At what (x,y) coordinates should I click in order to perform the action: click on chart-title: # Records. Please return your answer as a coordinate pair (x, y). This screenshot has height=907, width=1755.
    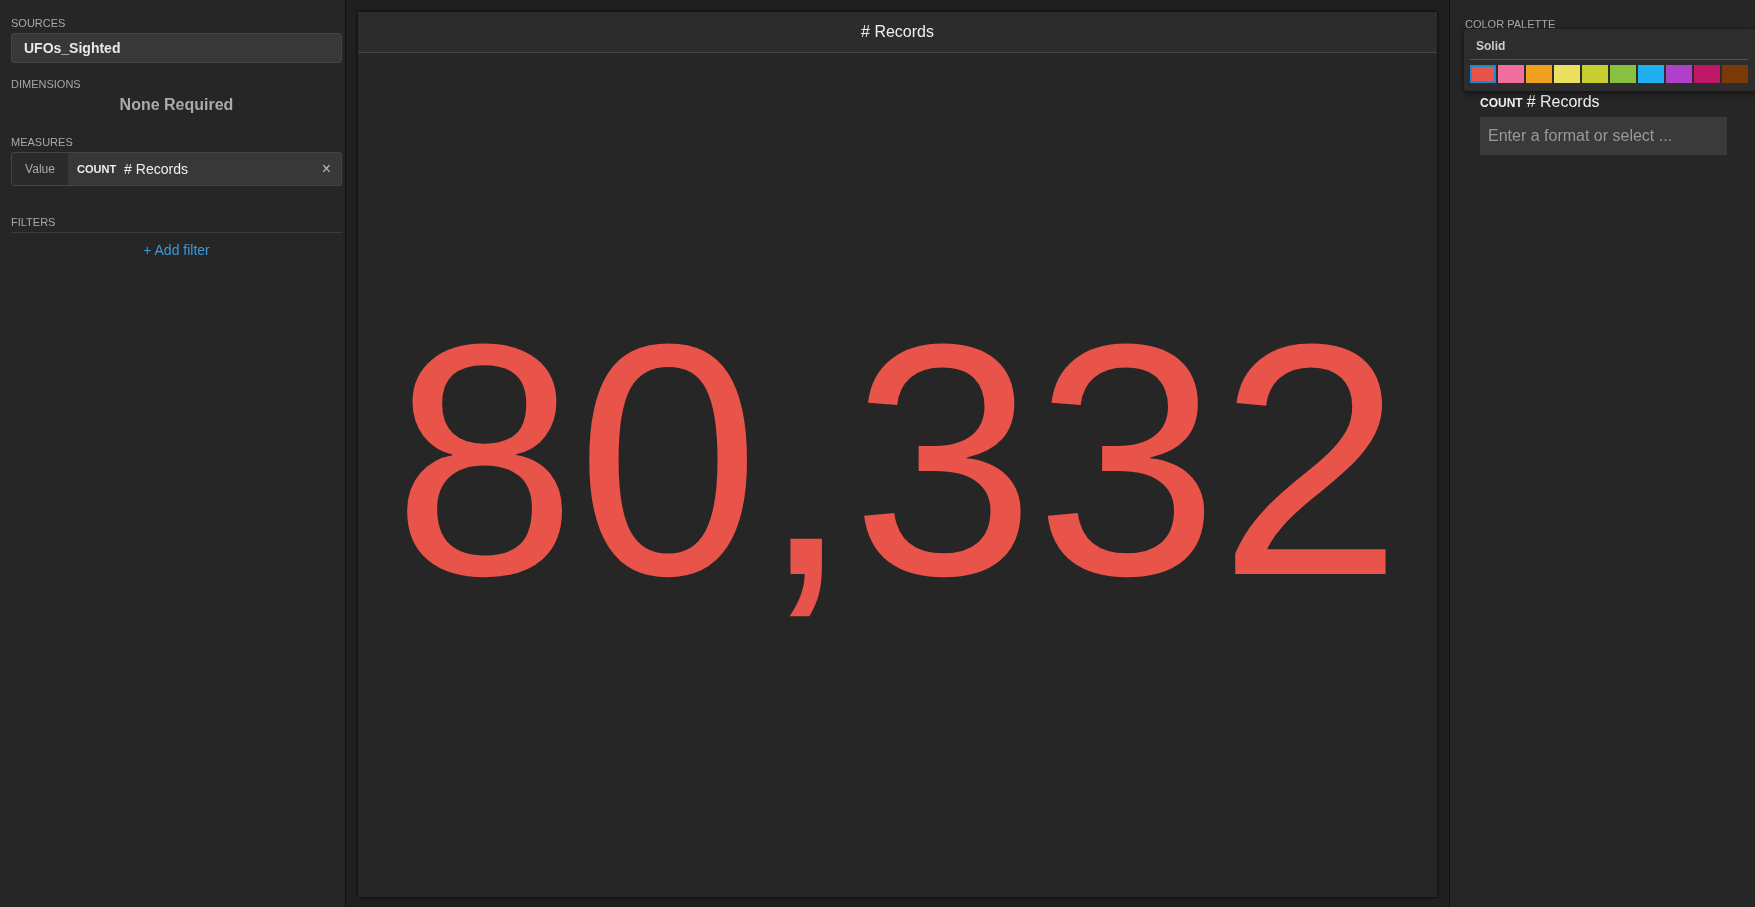
    Looking at the image, I should click on (897, 32).